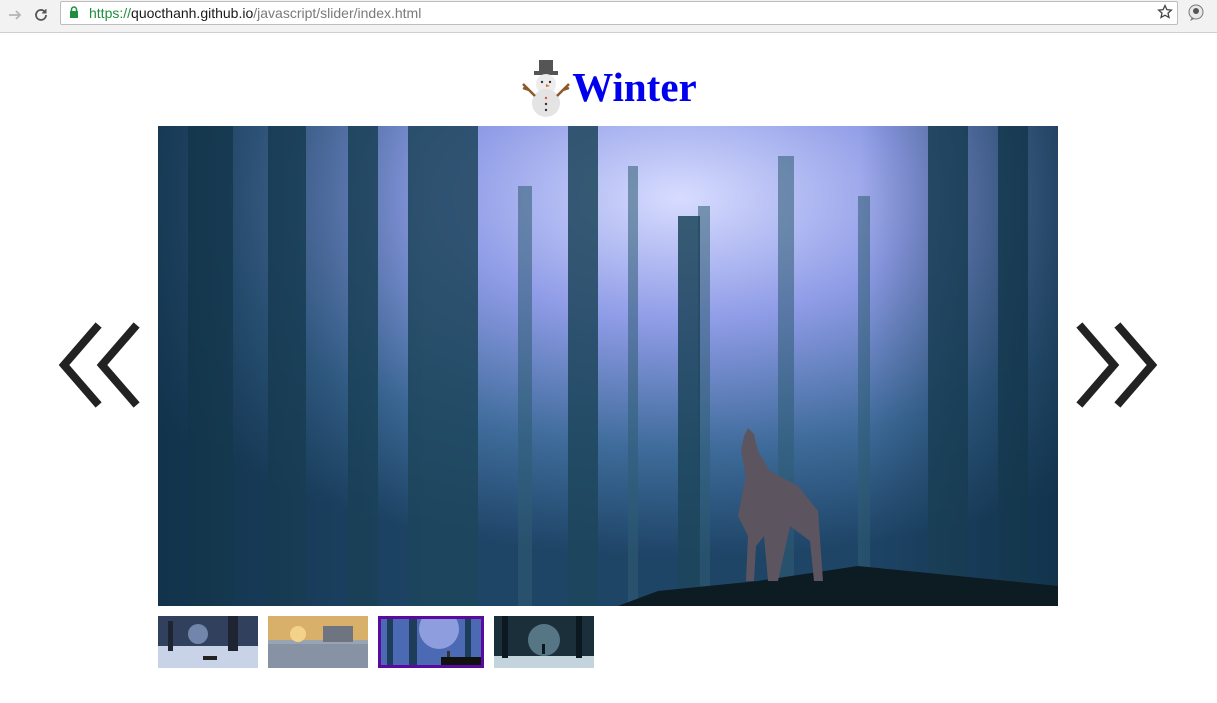  Describe the element at coordinates (1196, 15) in the screenshot. I see `extension-icon` at that location.